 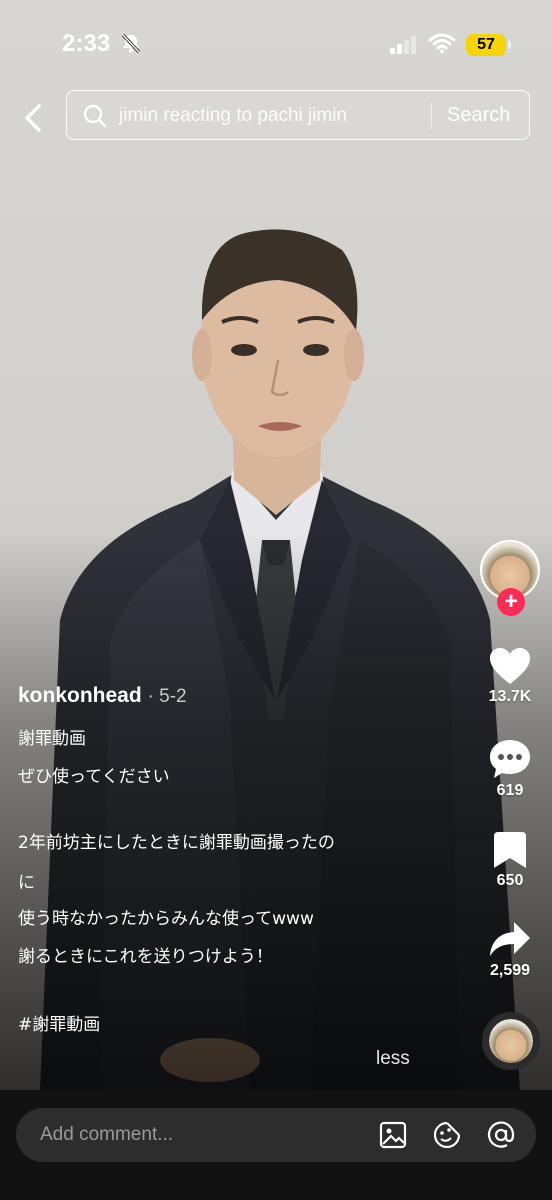 I want to click on bookmark-button: 650, so click(x=510, y=860).